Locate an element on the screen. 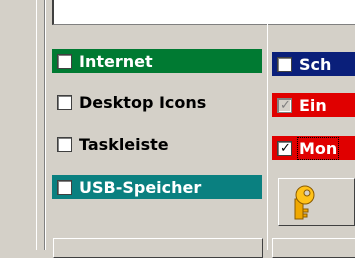 This screenshot has height=258, width=355. left-edge-highlight is located at coordinates (45, 125).